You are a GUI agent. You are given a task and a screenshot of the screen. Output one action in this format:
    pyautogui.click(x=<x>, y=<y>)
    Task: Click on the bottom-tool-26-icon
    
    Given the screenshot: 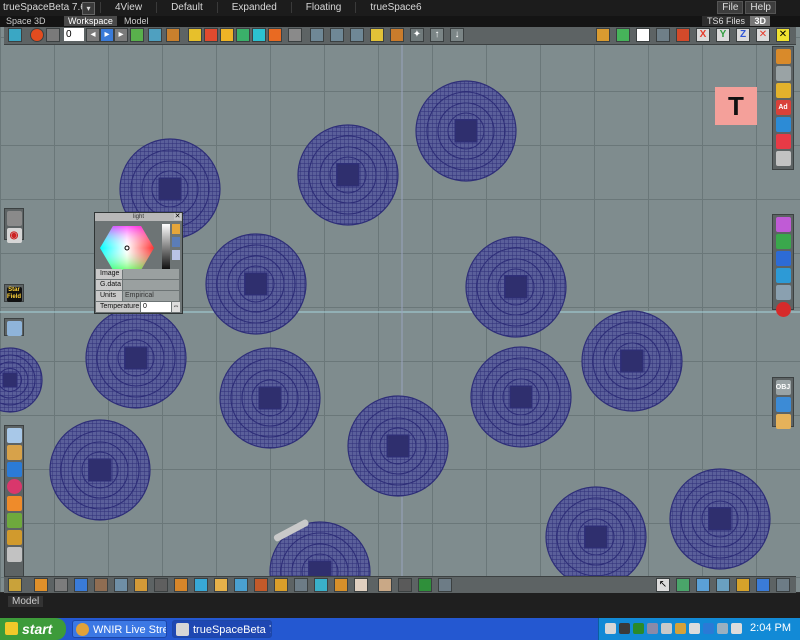 What is the action you would take?
    pyautogui.click(x=723, y=585)
    